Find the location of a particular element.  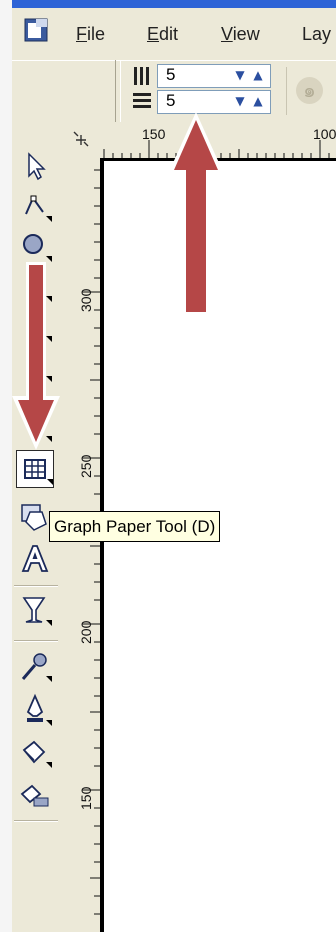

page-border-left is located at coordinates (102, 545).